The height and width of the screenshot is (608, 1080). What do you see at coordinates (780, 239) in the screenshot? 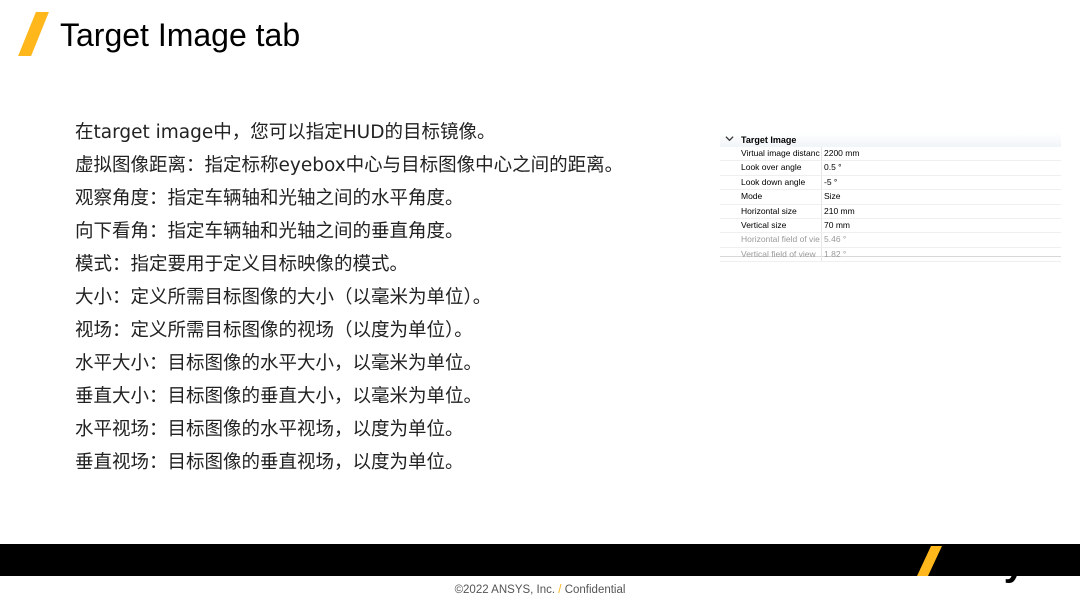
I see `property-key: Horizontal field of vie` at bounding box center [780, 239].